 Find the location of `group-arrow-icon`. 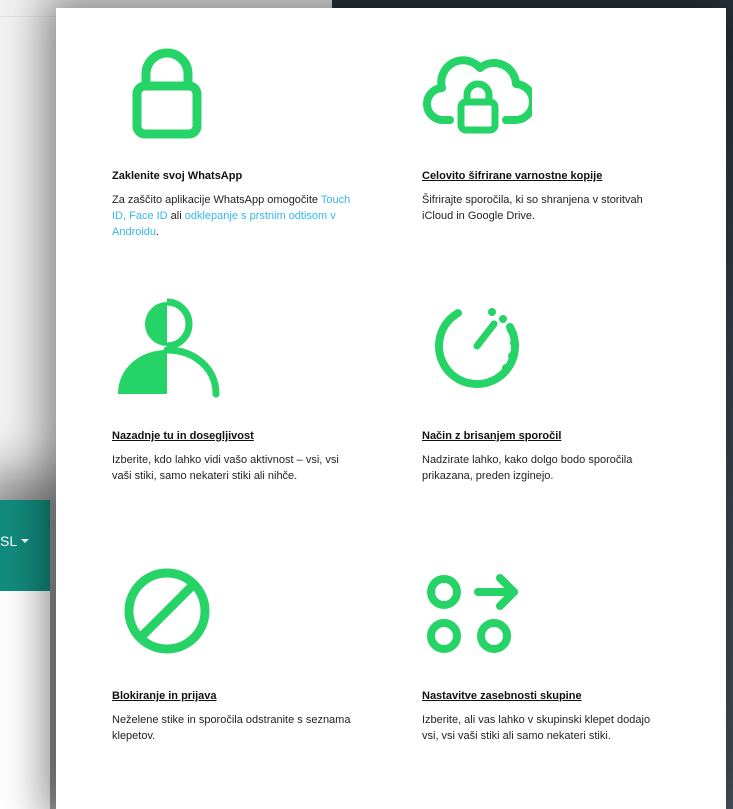

group-arrow-icon is located at coordinates (472, 613).